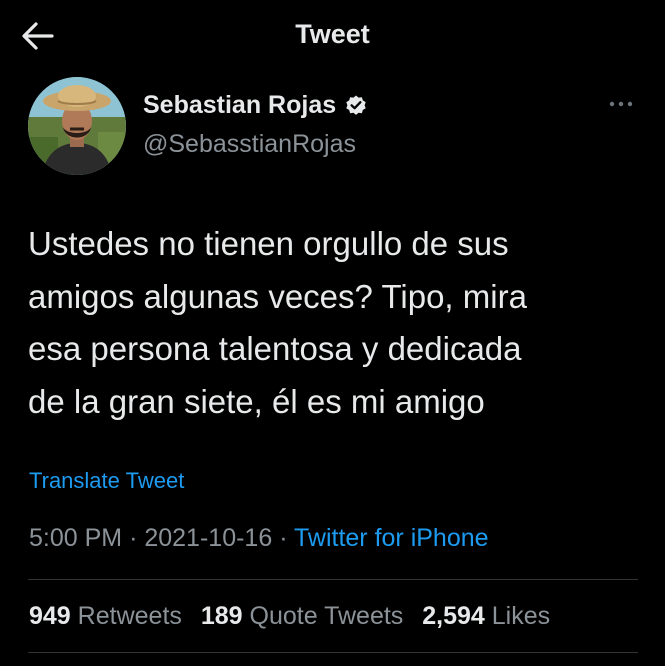  What do you see at coordinates (240, 105) in the screenshot?
I see `author-name-text: Sebastian Rojas` at bounding box center [240, 105].